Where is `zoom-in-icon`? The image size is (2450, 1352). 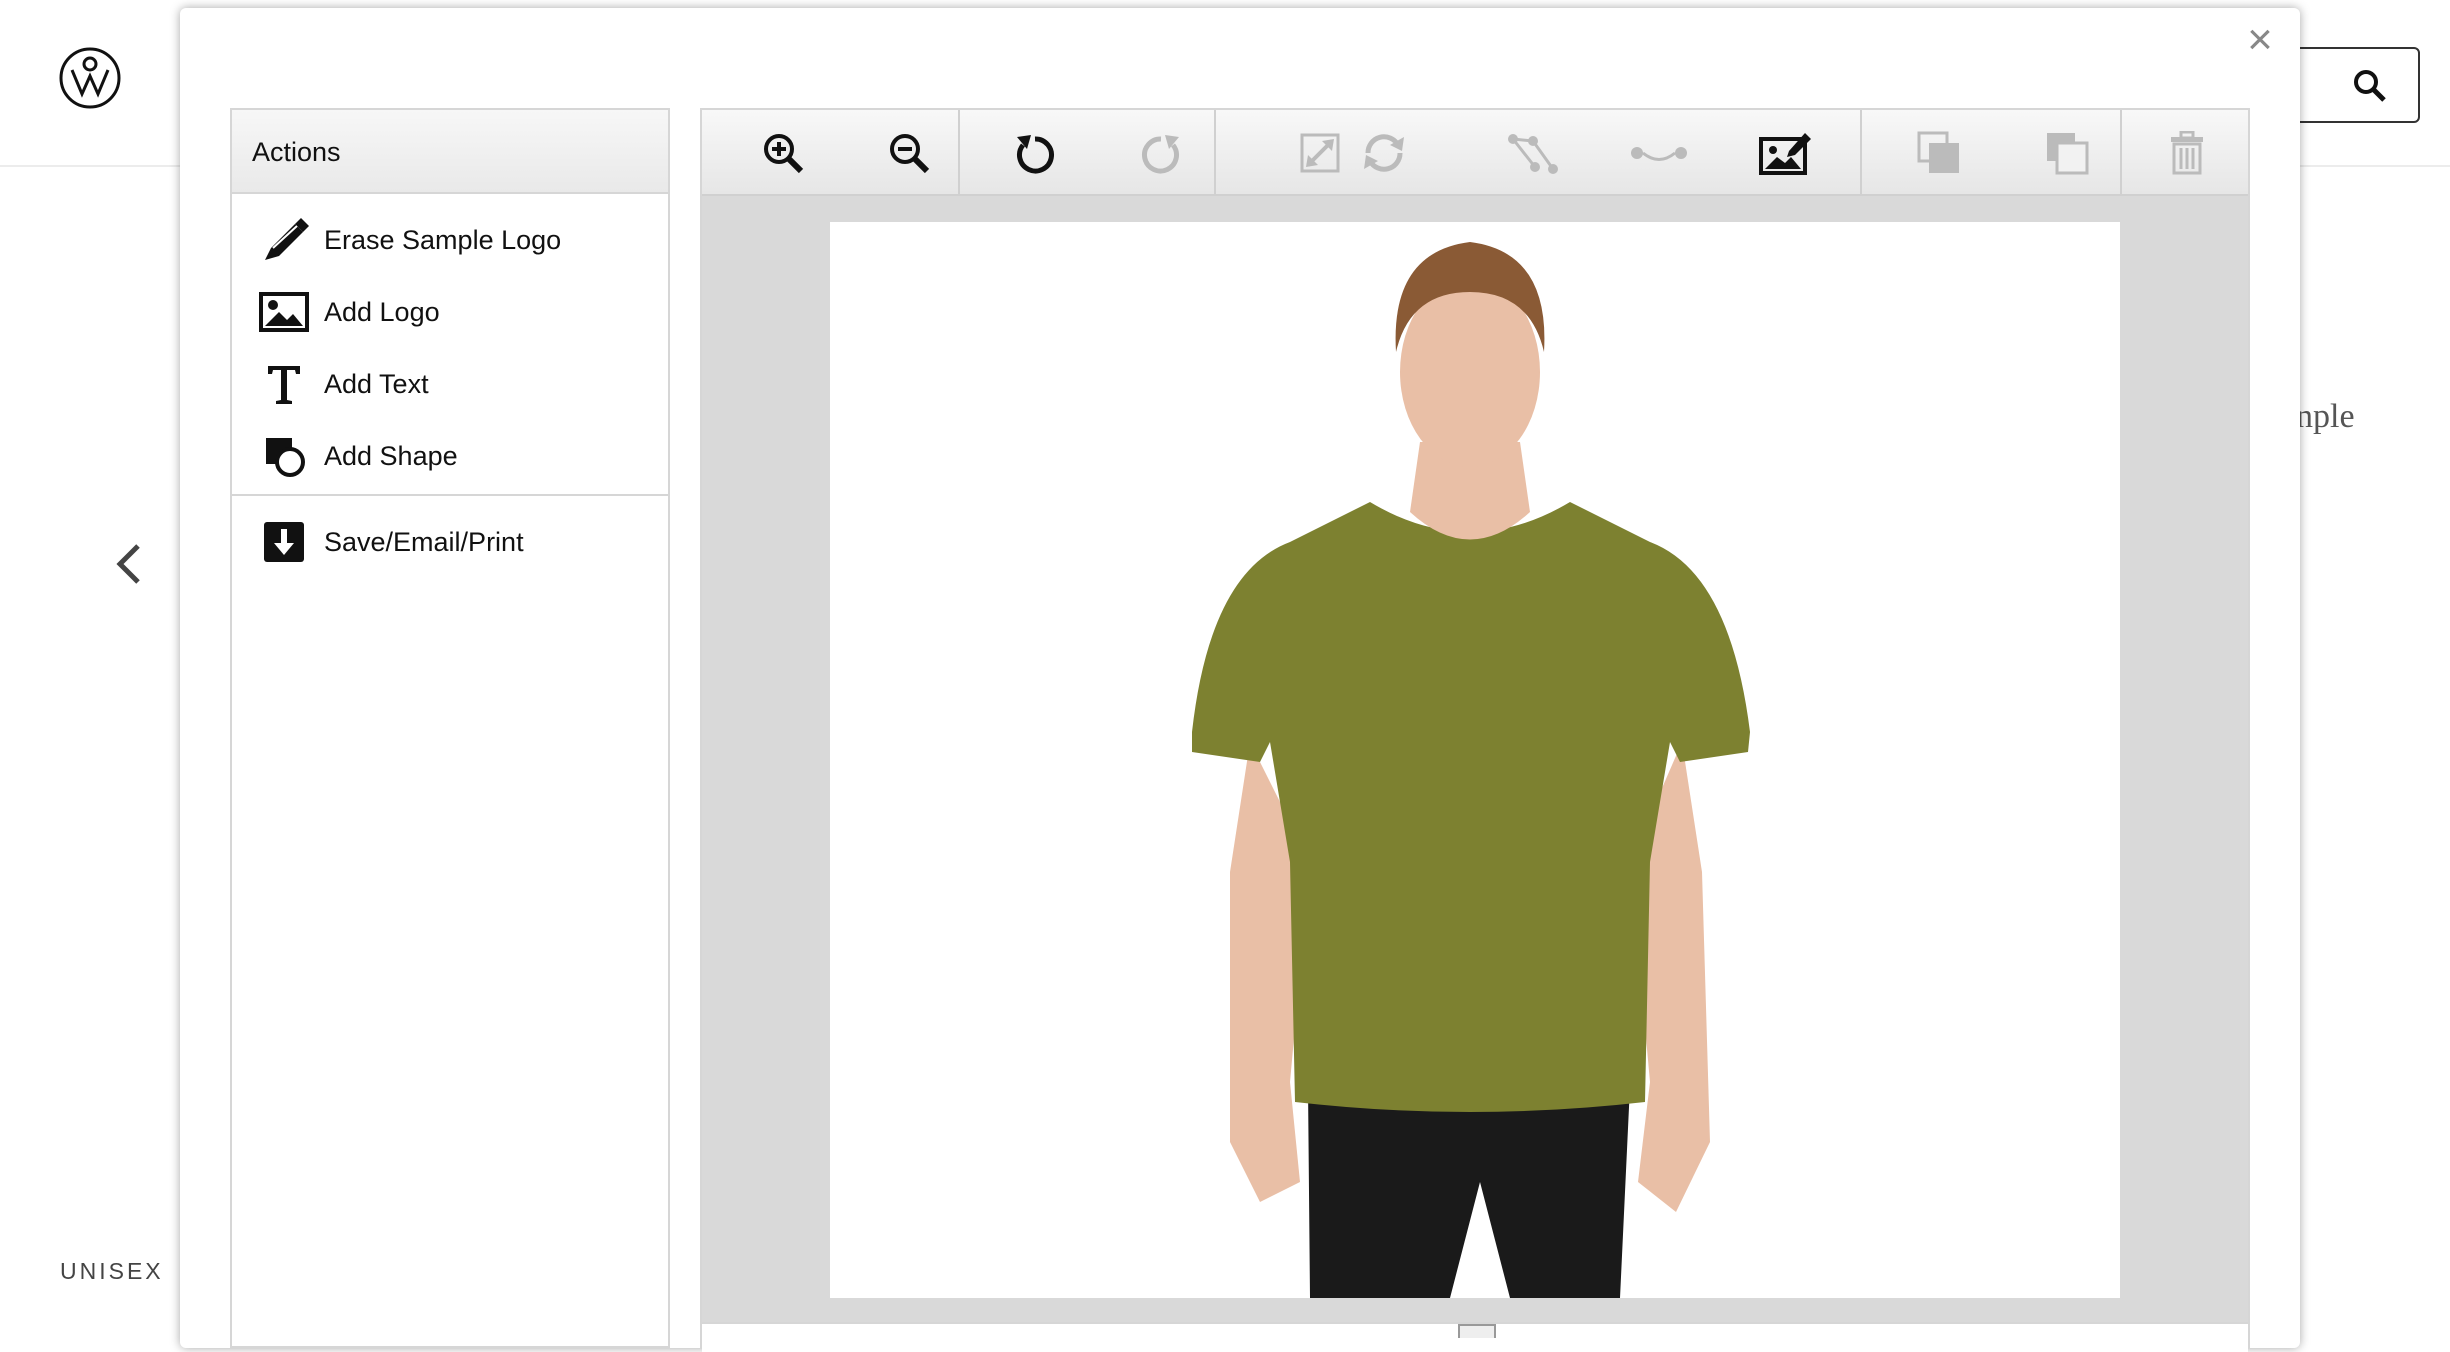
zoom-in-icon is located at coordinates (784, 154).